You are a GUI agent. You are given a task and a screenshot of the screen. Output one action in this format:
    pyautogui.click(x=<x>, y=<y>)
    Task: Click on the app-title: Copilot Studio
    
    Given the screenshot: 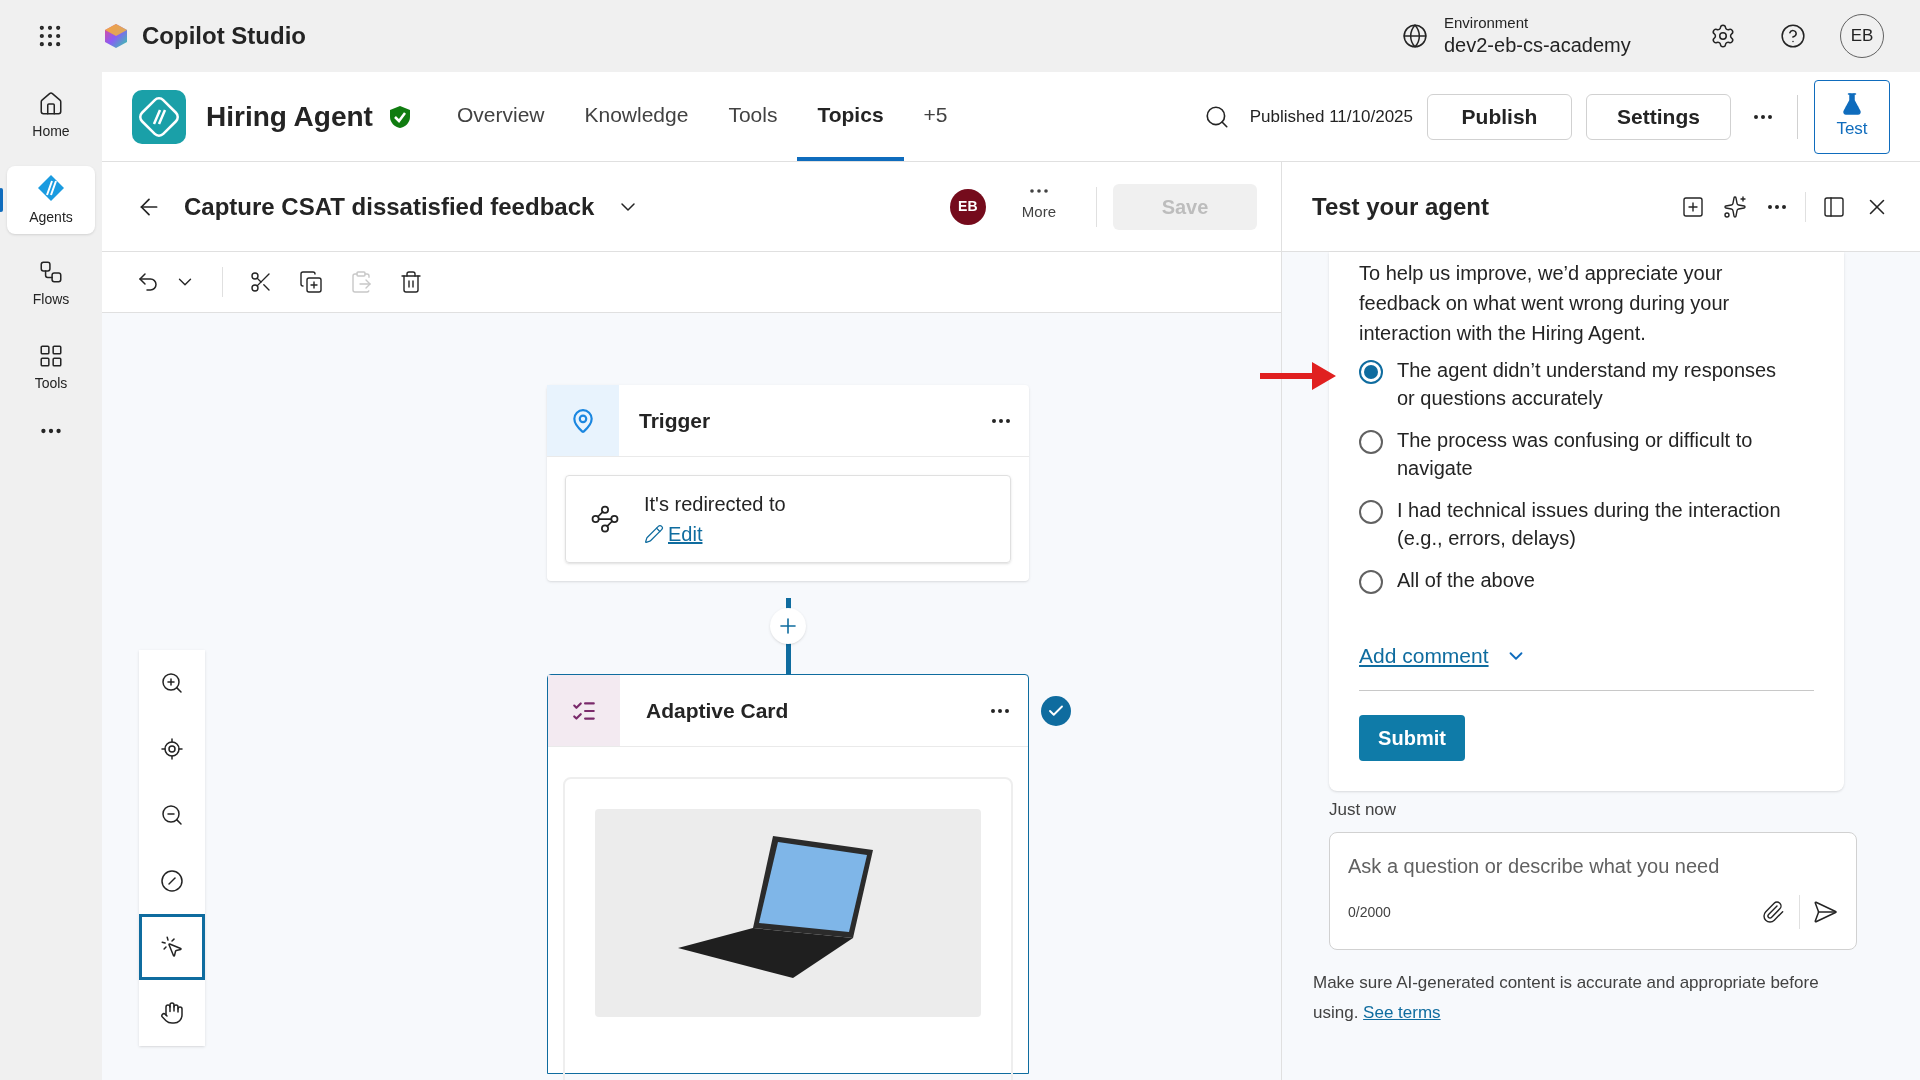 What is the action you would take?
    pyautogui.click(x=224, y=36)
    